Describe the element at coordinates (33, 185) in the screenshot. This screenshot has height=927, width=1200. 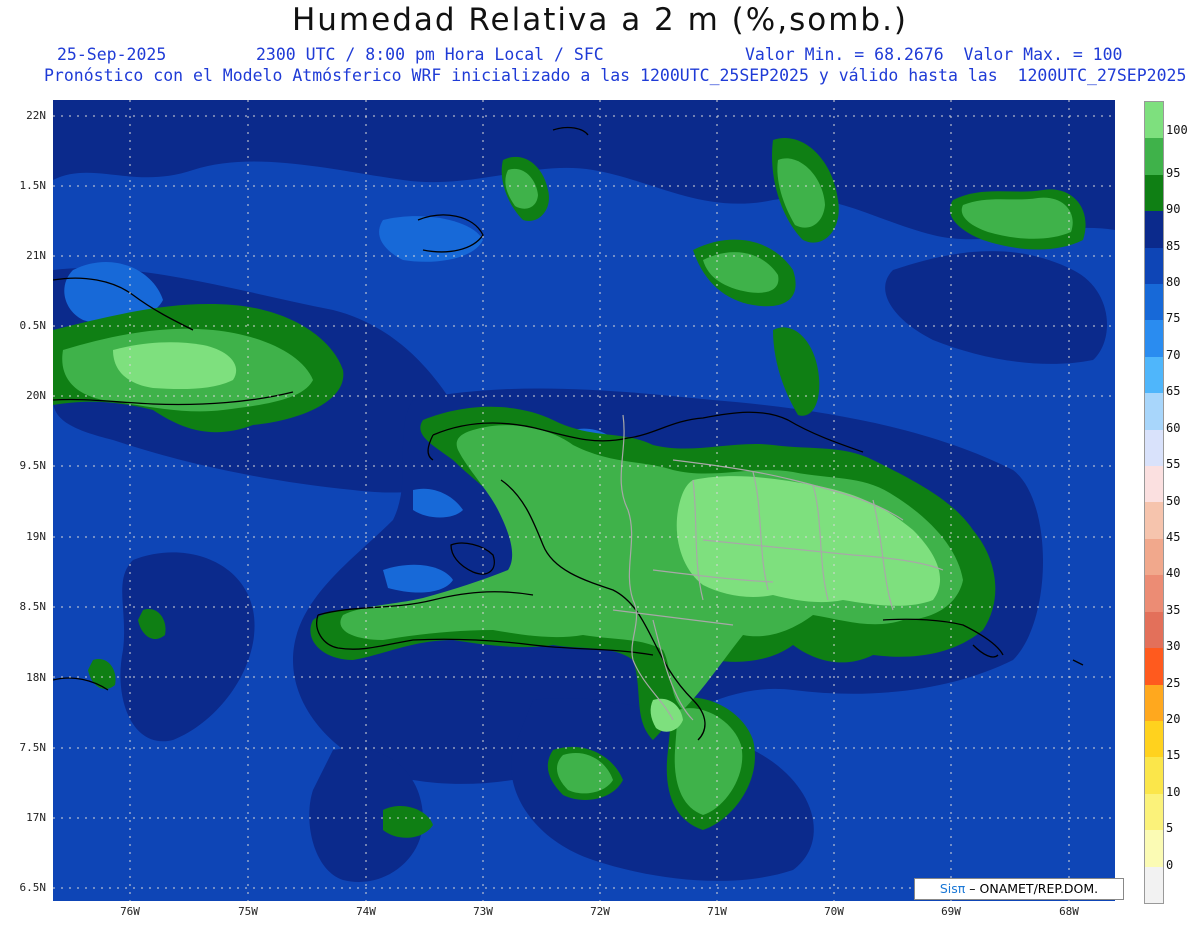
I see `lat-label-21-5n: 1.5N` at that location.